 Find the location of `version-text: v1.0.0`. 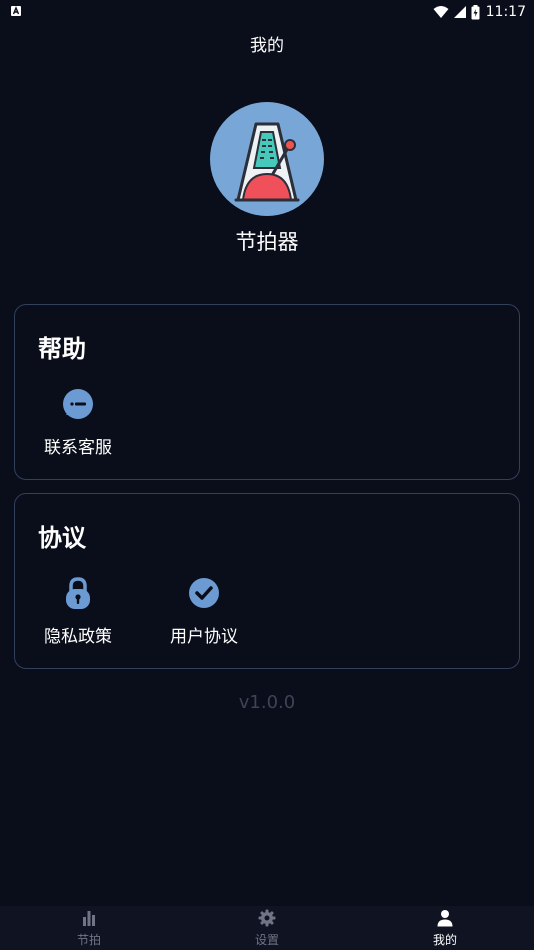

version-text: v1.0.0 is located at coordinates (267, 702).